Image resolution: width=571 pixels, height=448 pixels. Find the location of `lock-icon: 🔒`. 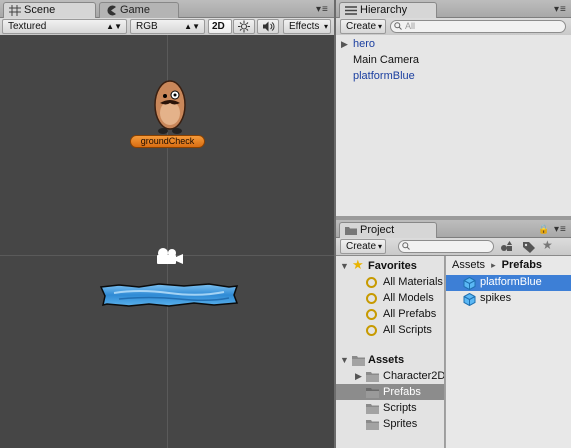

lock-icon: 🔒 is located at coordinates (543, 229).